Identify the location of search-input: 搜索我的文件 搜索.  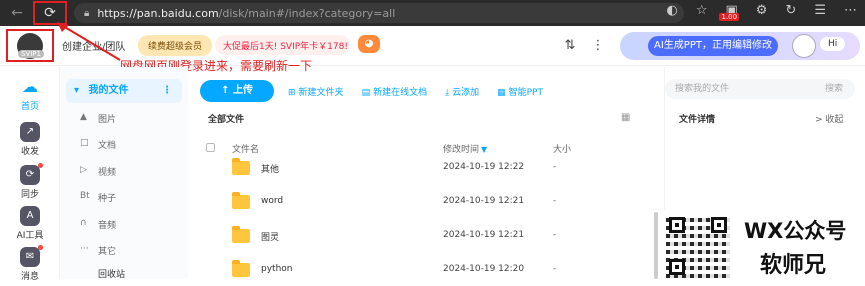
(760, 89).